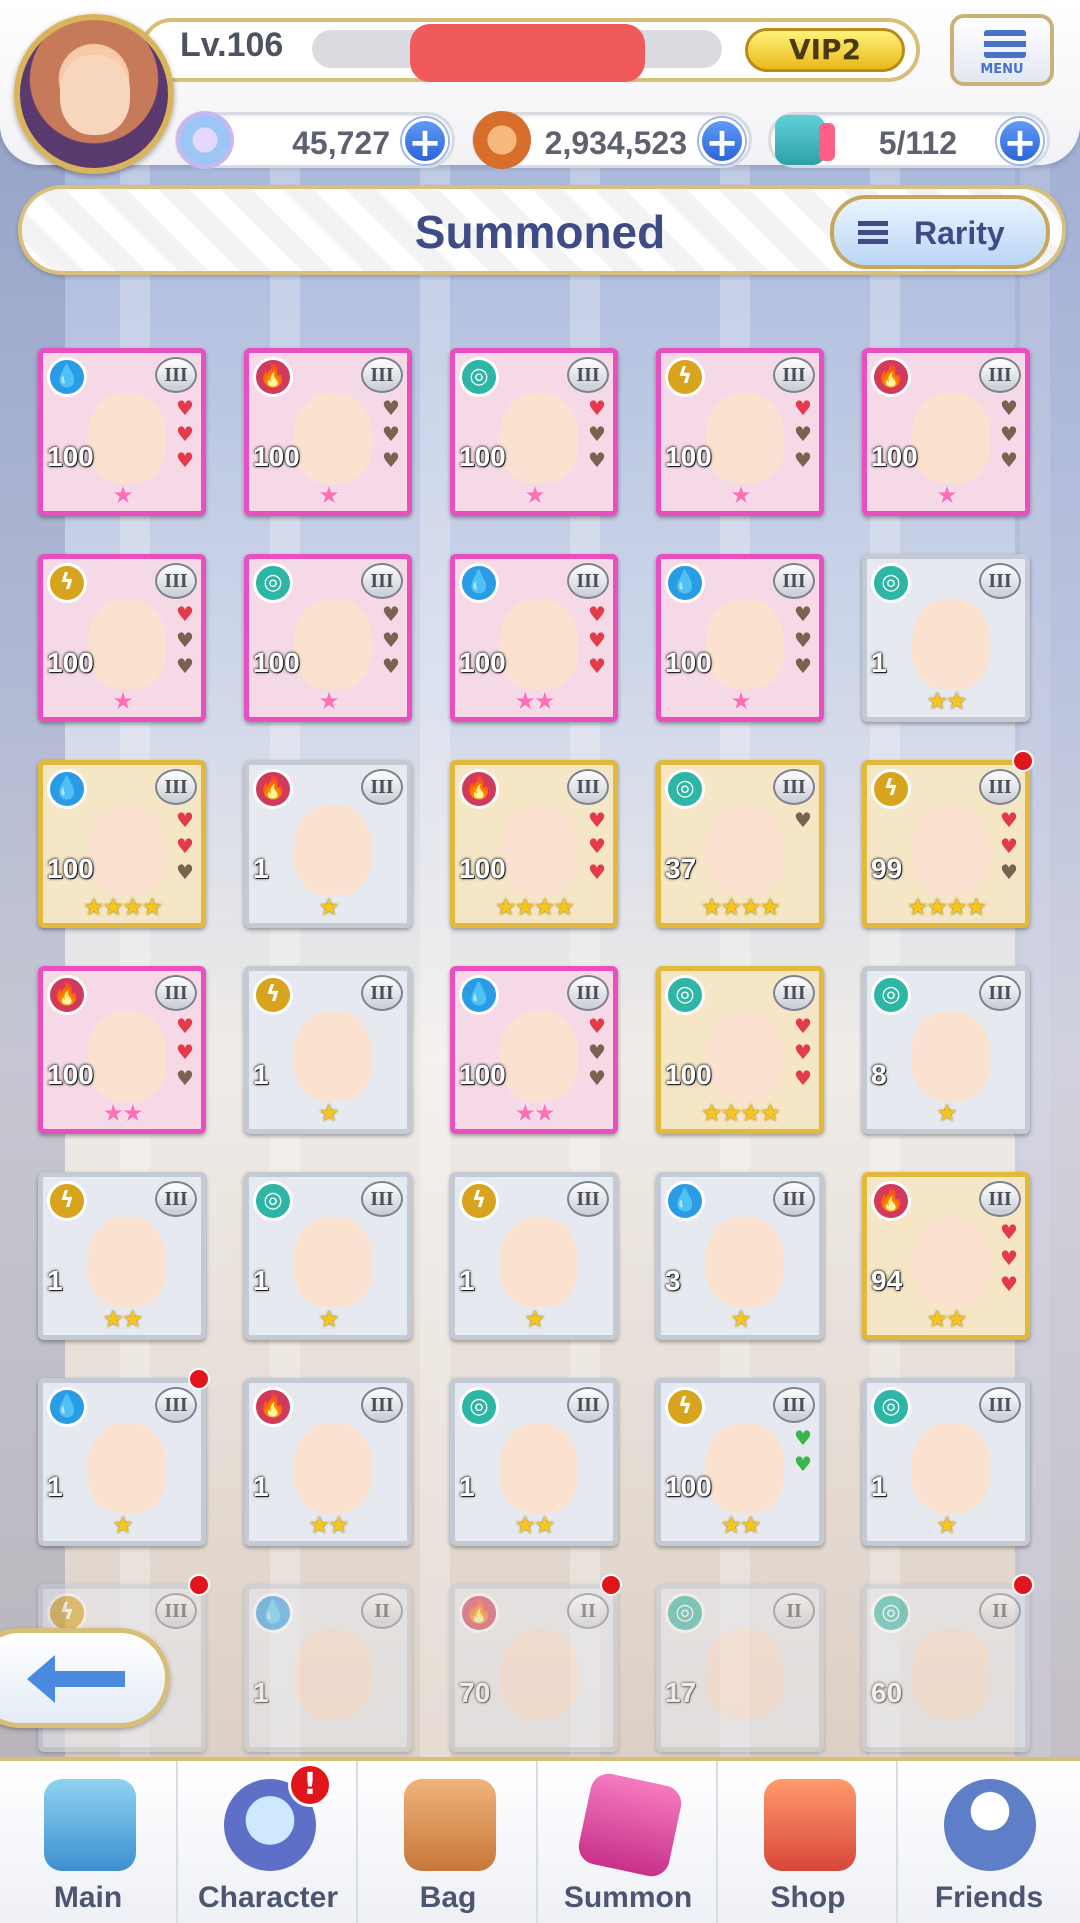 The width and height of the screenshot is (1080, 1923). What do you see at coordinates (502, 140) in the screenshot?
I see `coin-icon` at bounding box center [502, 140].